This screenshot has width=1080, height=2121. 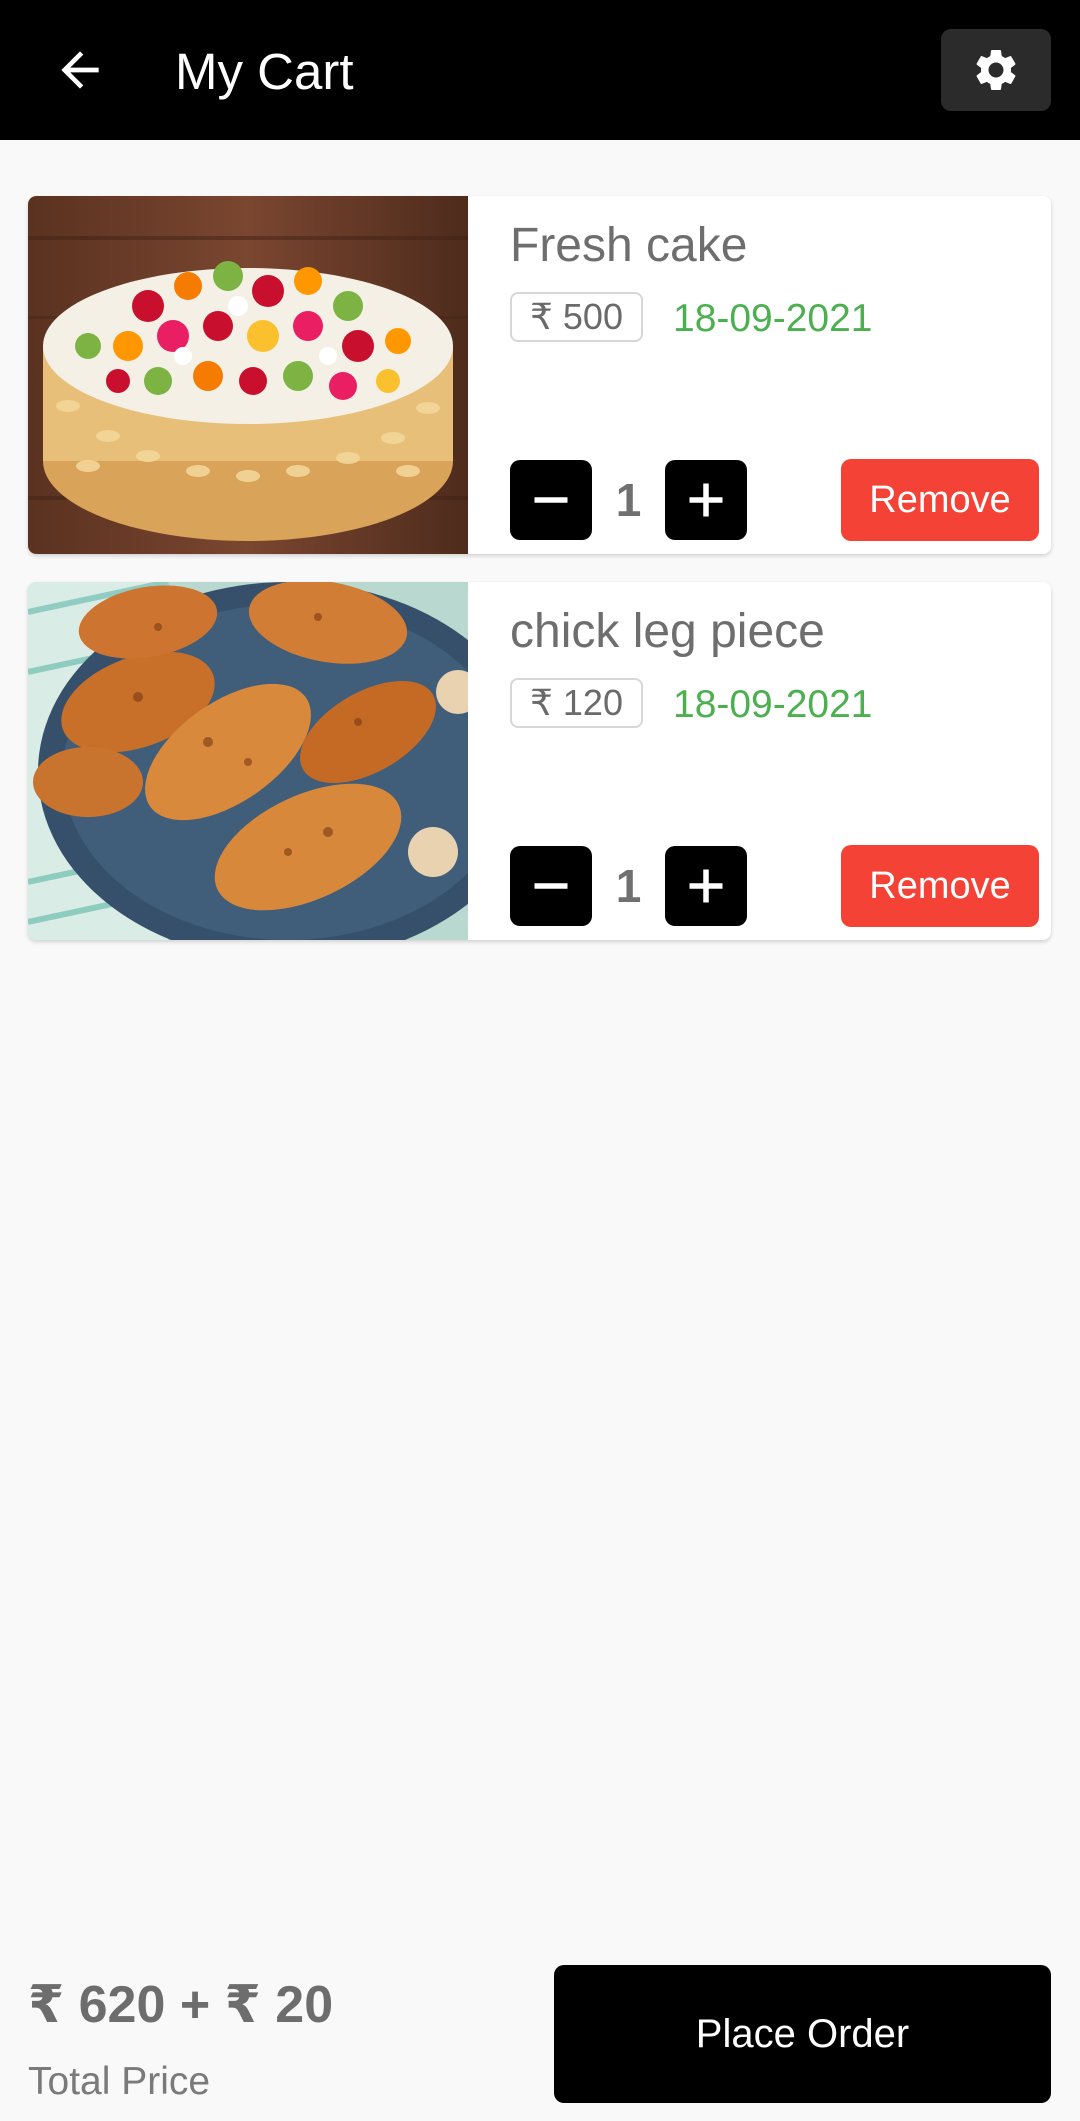 I want to click on page-title: My Cart, so click(x=264, y=71).